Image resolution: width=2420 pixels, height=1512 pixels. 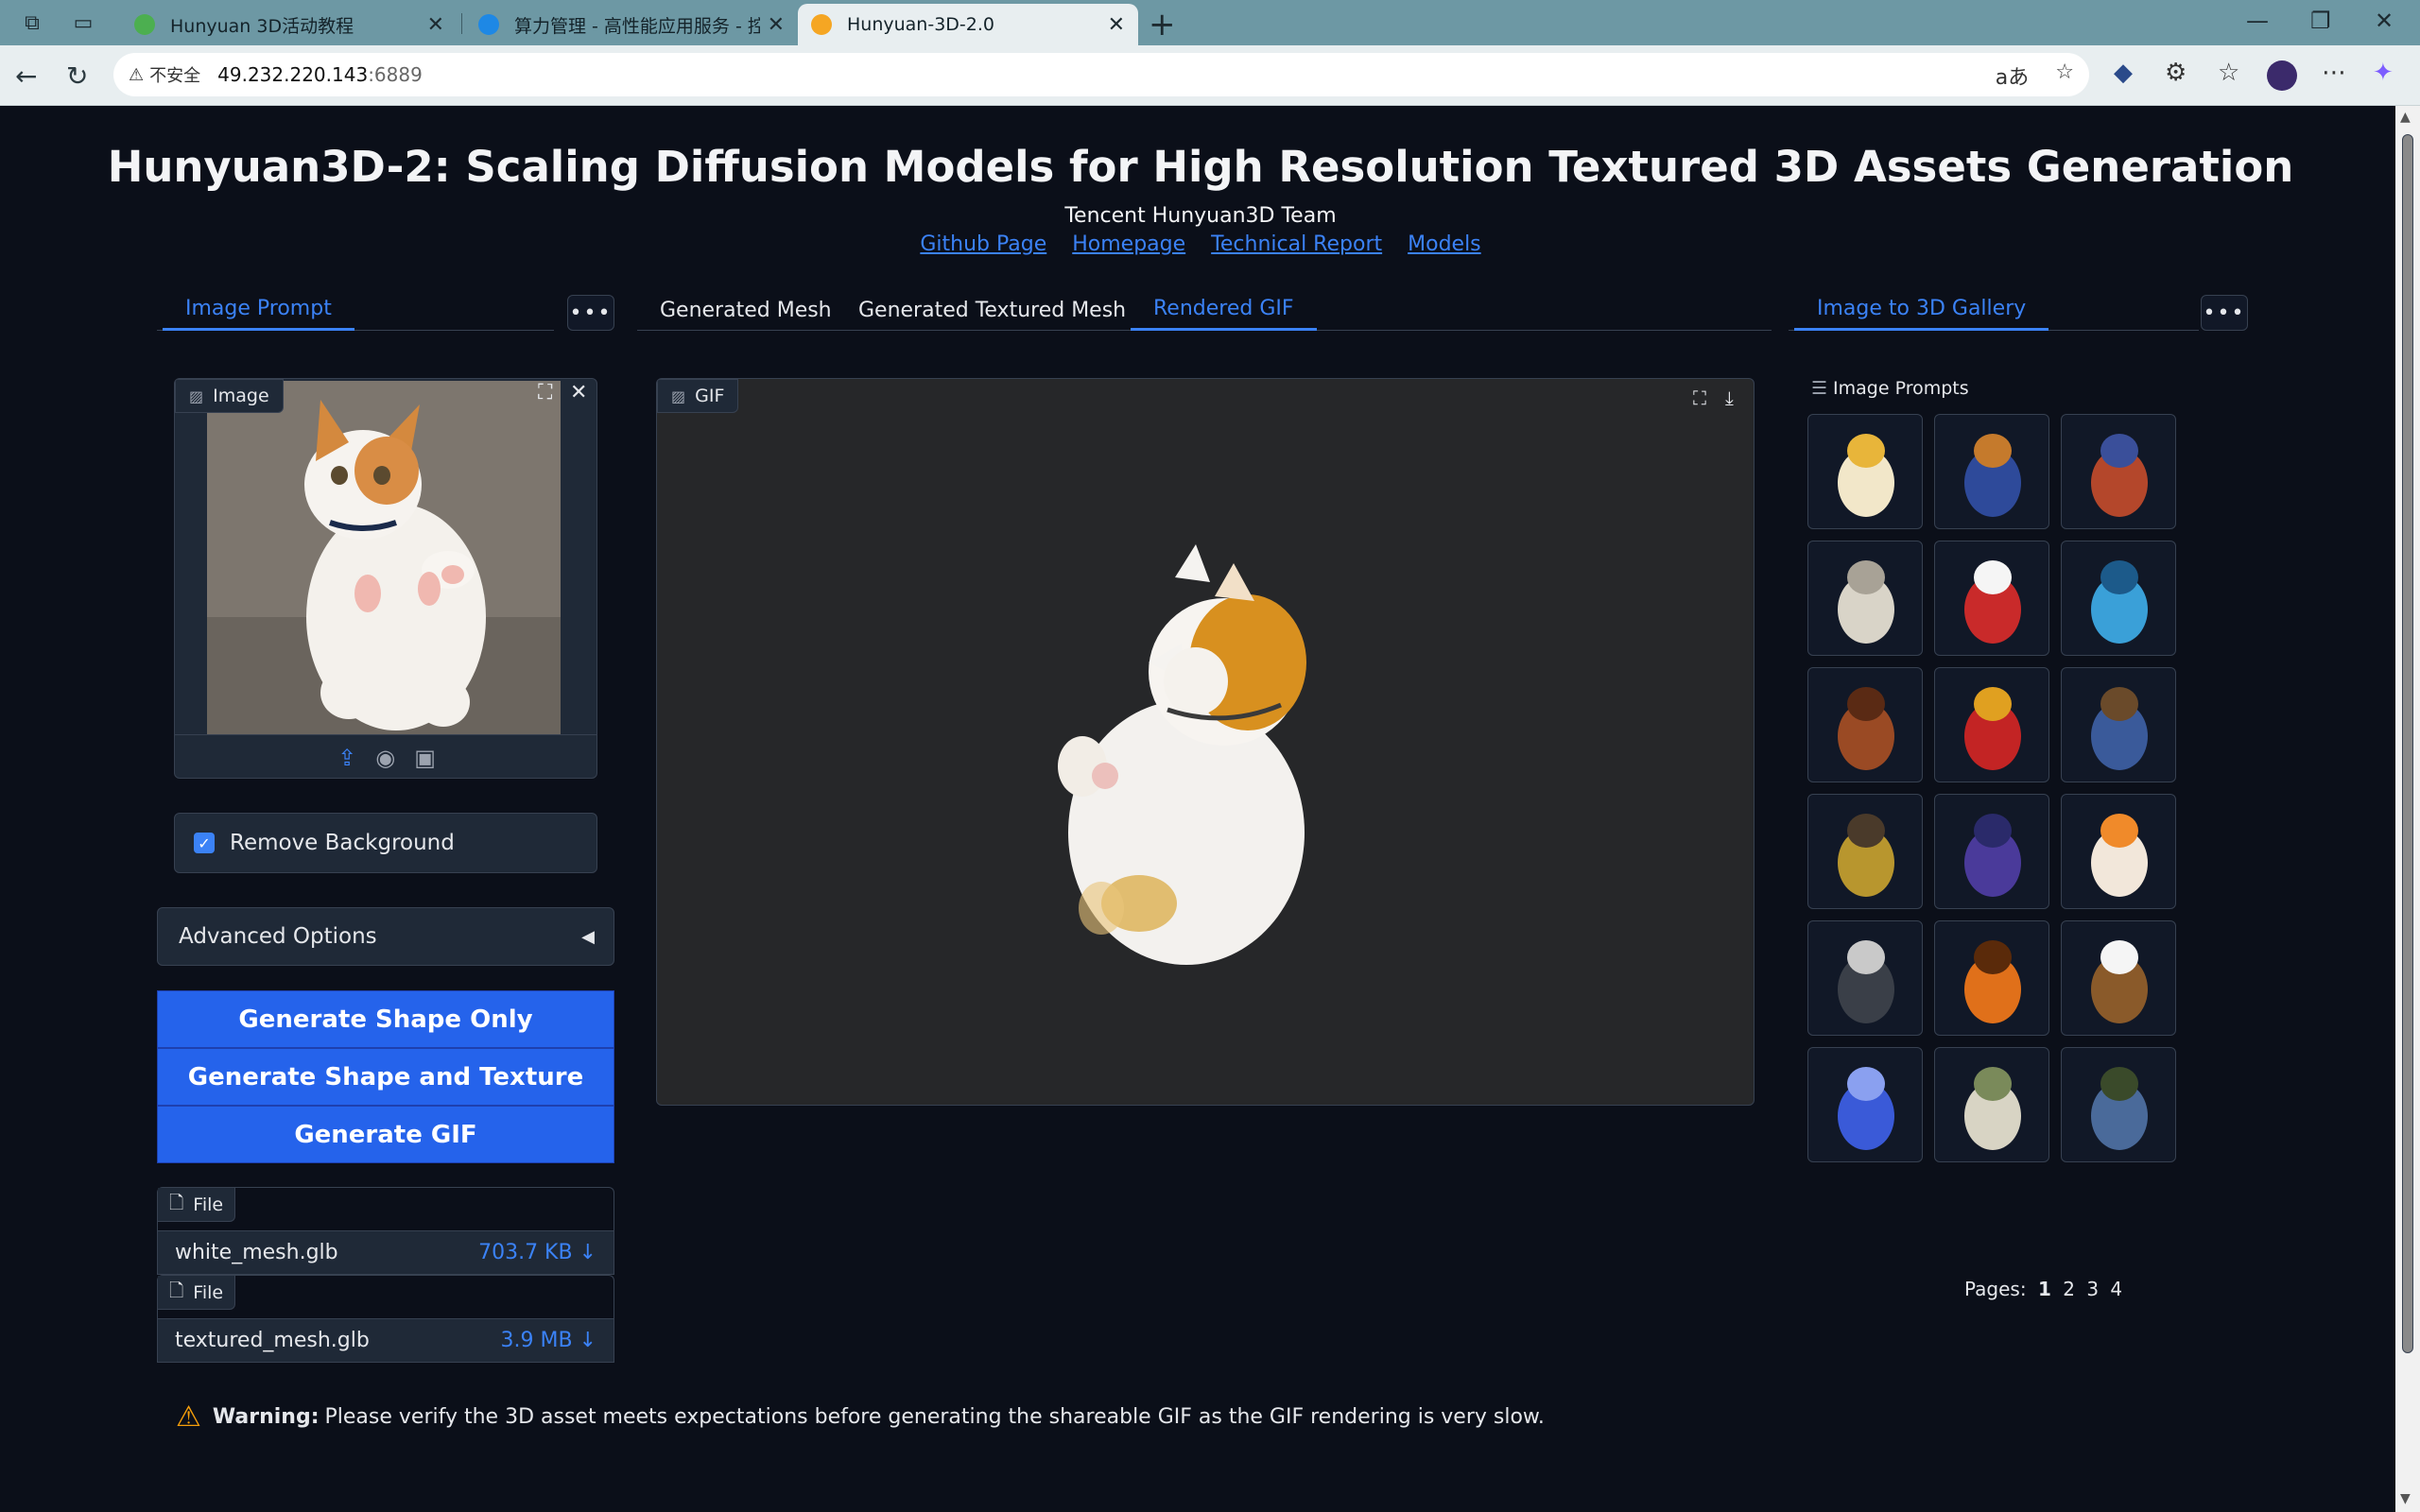 What do you see at coordinates (2118, 724) in the screenshot?
I see `gallery-thumb-revolver` at bounding box center [2118, 724].